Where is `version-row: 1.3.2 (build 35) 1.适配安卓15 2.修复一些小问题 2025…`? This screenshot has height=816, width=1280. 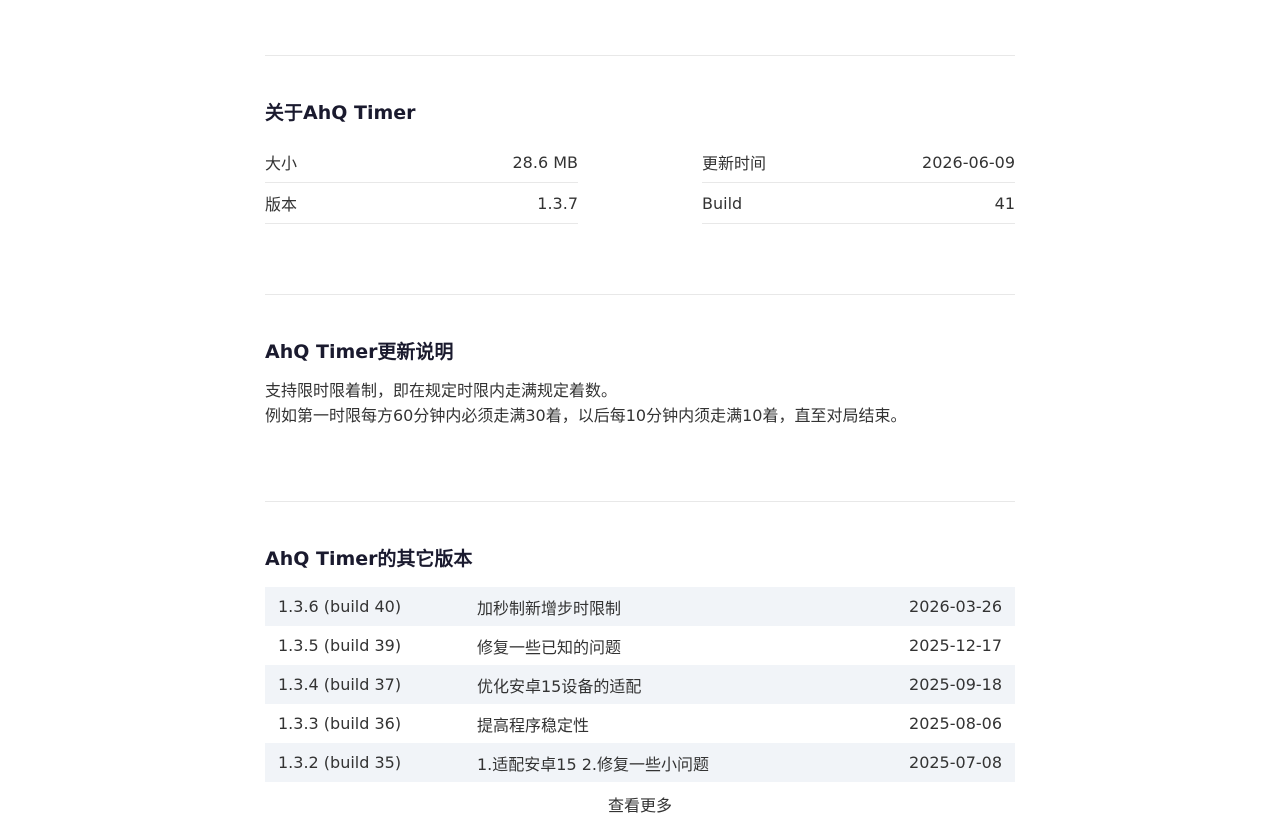
version-row: 1.3.2 (build 35) 1.适配安卓15 2.修复一些小问题 2025… is located at coordinates (640, 762).